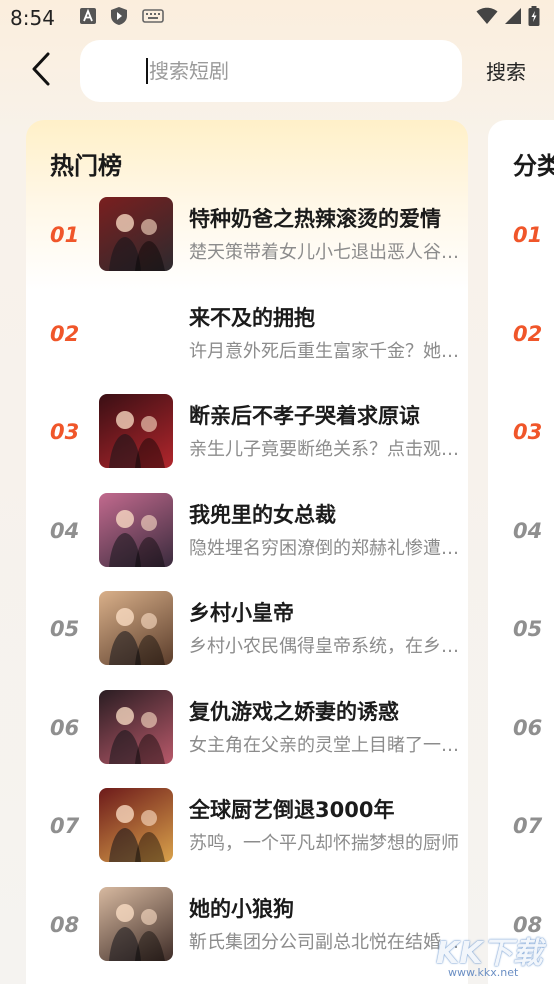 The image size is (554, 984). I want to click on status-icons-left, so click(122, 18).